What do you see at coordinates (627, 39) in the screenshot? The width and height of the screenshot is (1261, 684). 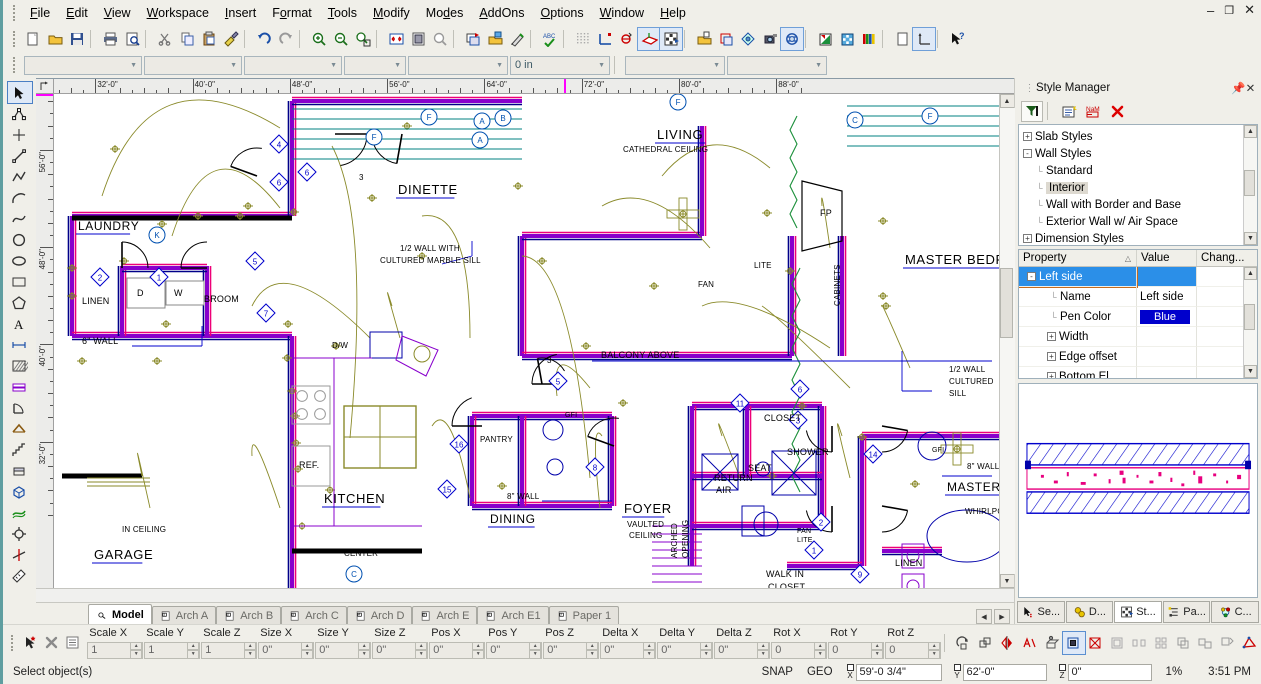 I see `snap-settings-icon` at bounding box center [627, 39].